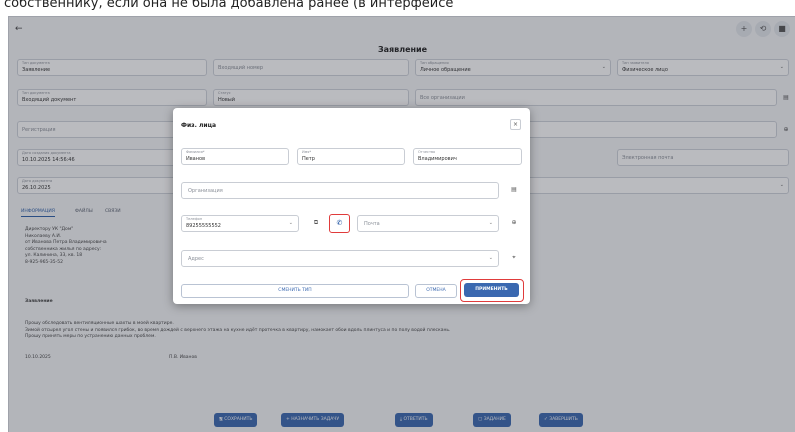  Describe the element at coordinates (307, 152) in the screenshot. I see `field-label: Имя*` at that location.